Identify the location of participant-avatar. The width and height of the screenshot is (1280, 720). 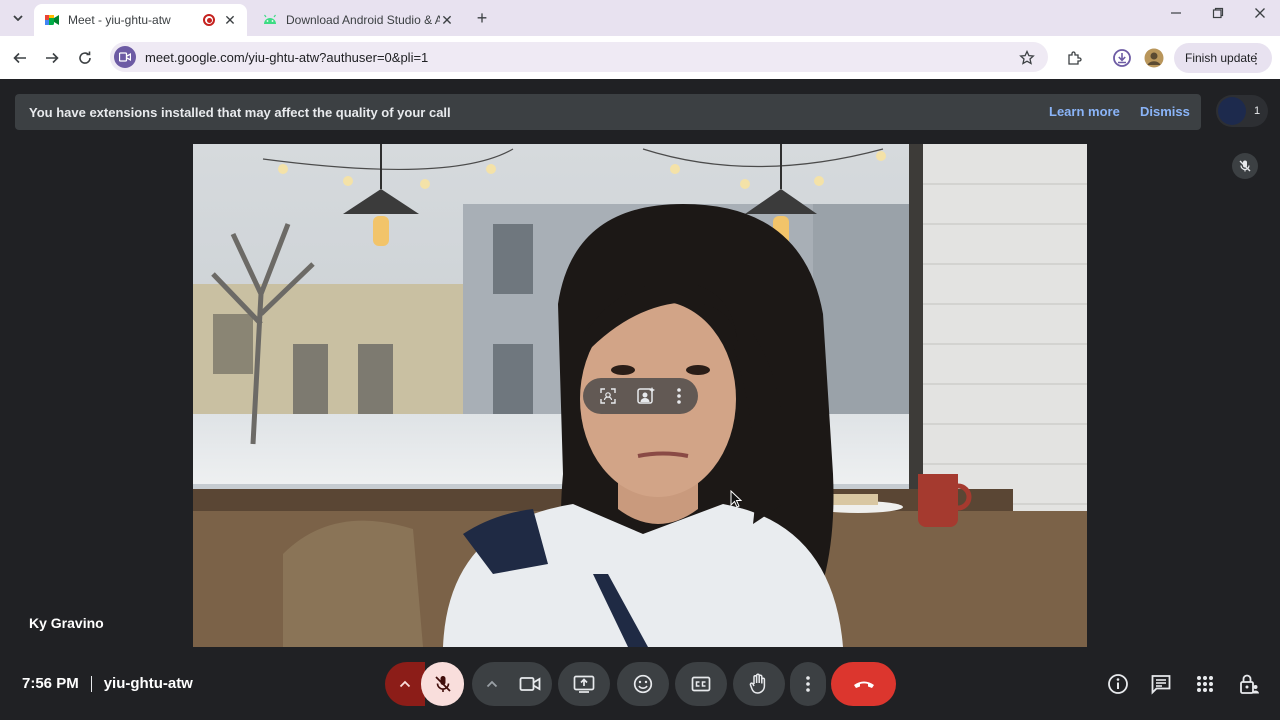
(1232, 111).